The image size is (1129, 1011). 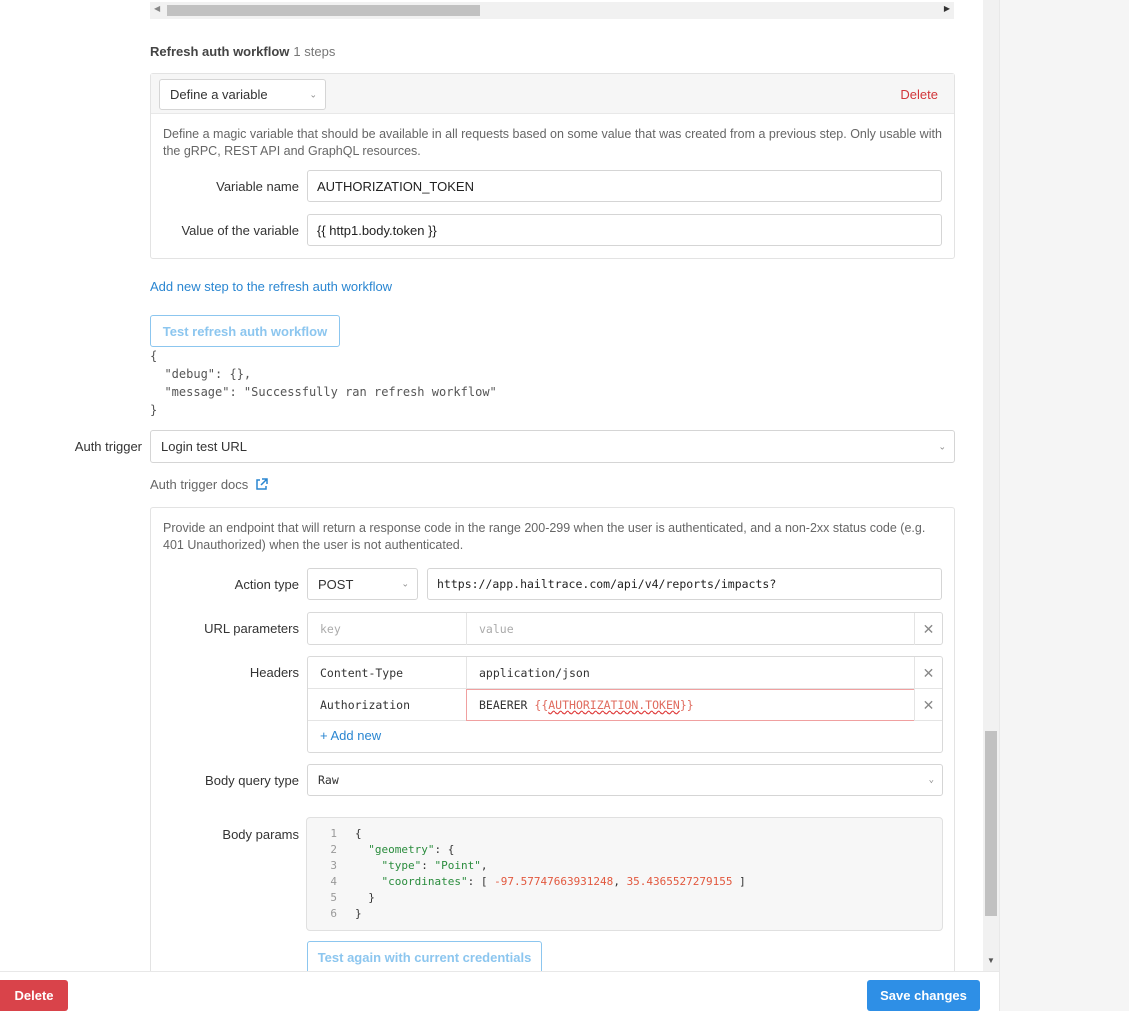 I want to click on code-number: 35.4365527279155, so click(x=679, y=881).